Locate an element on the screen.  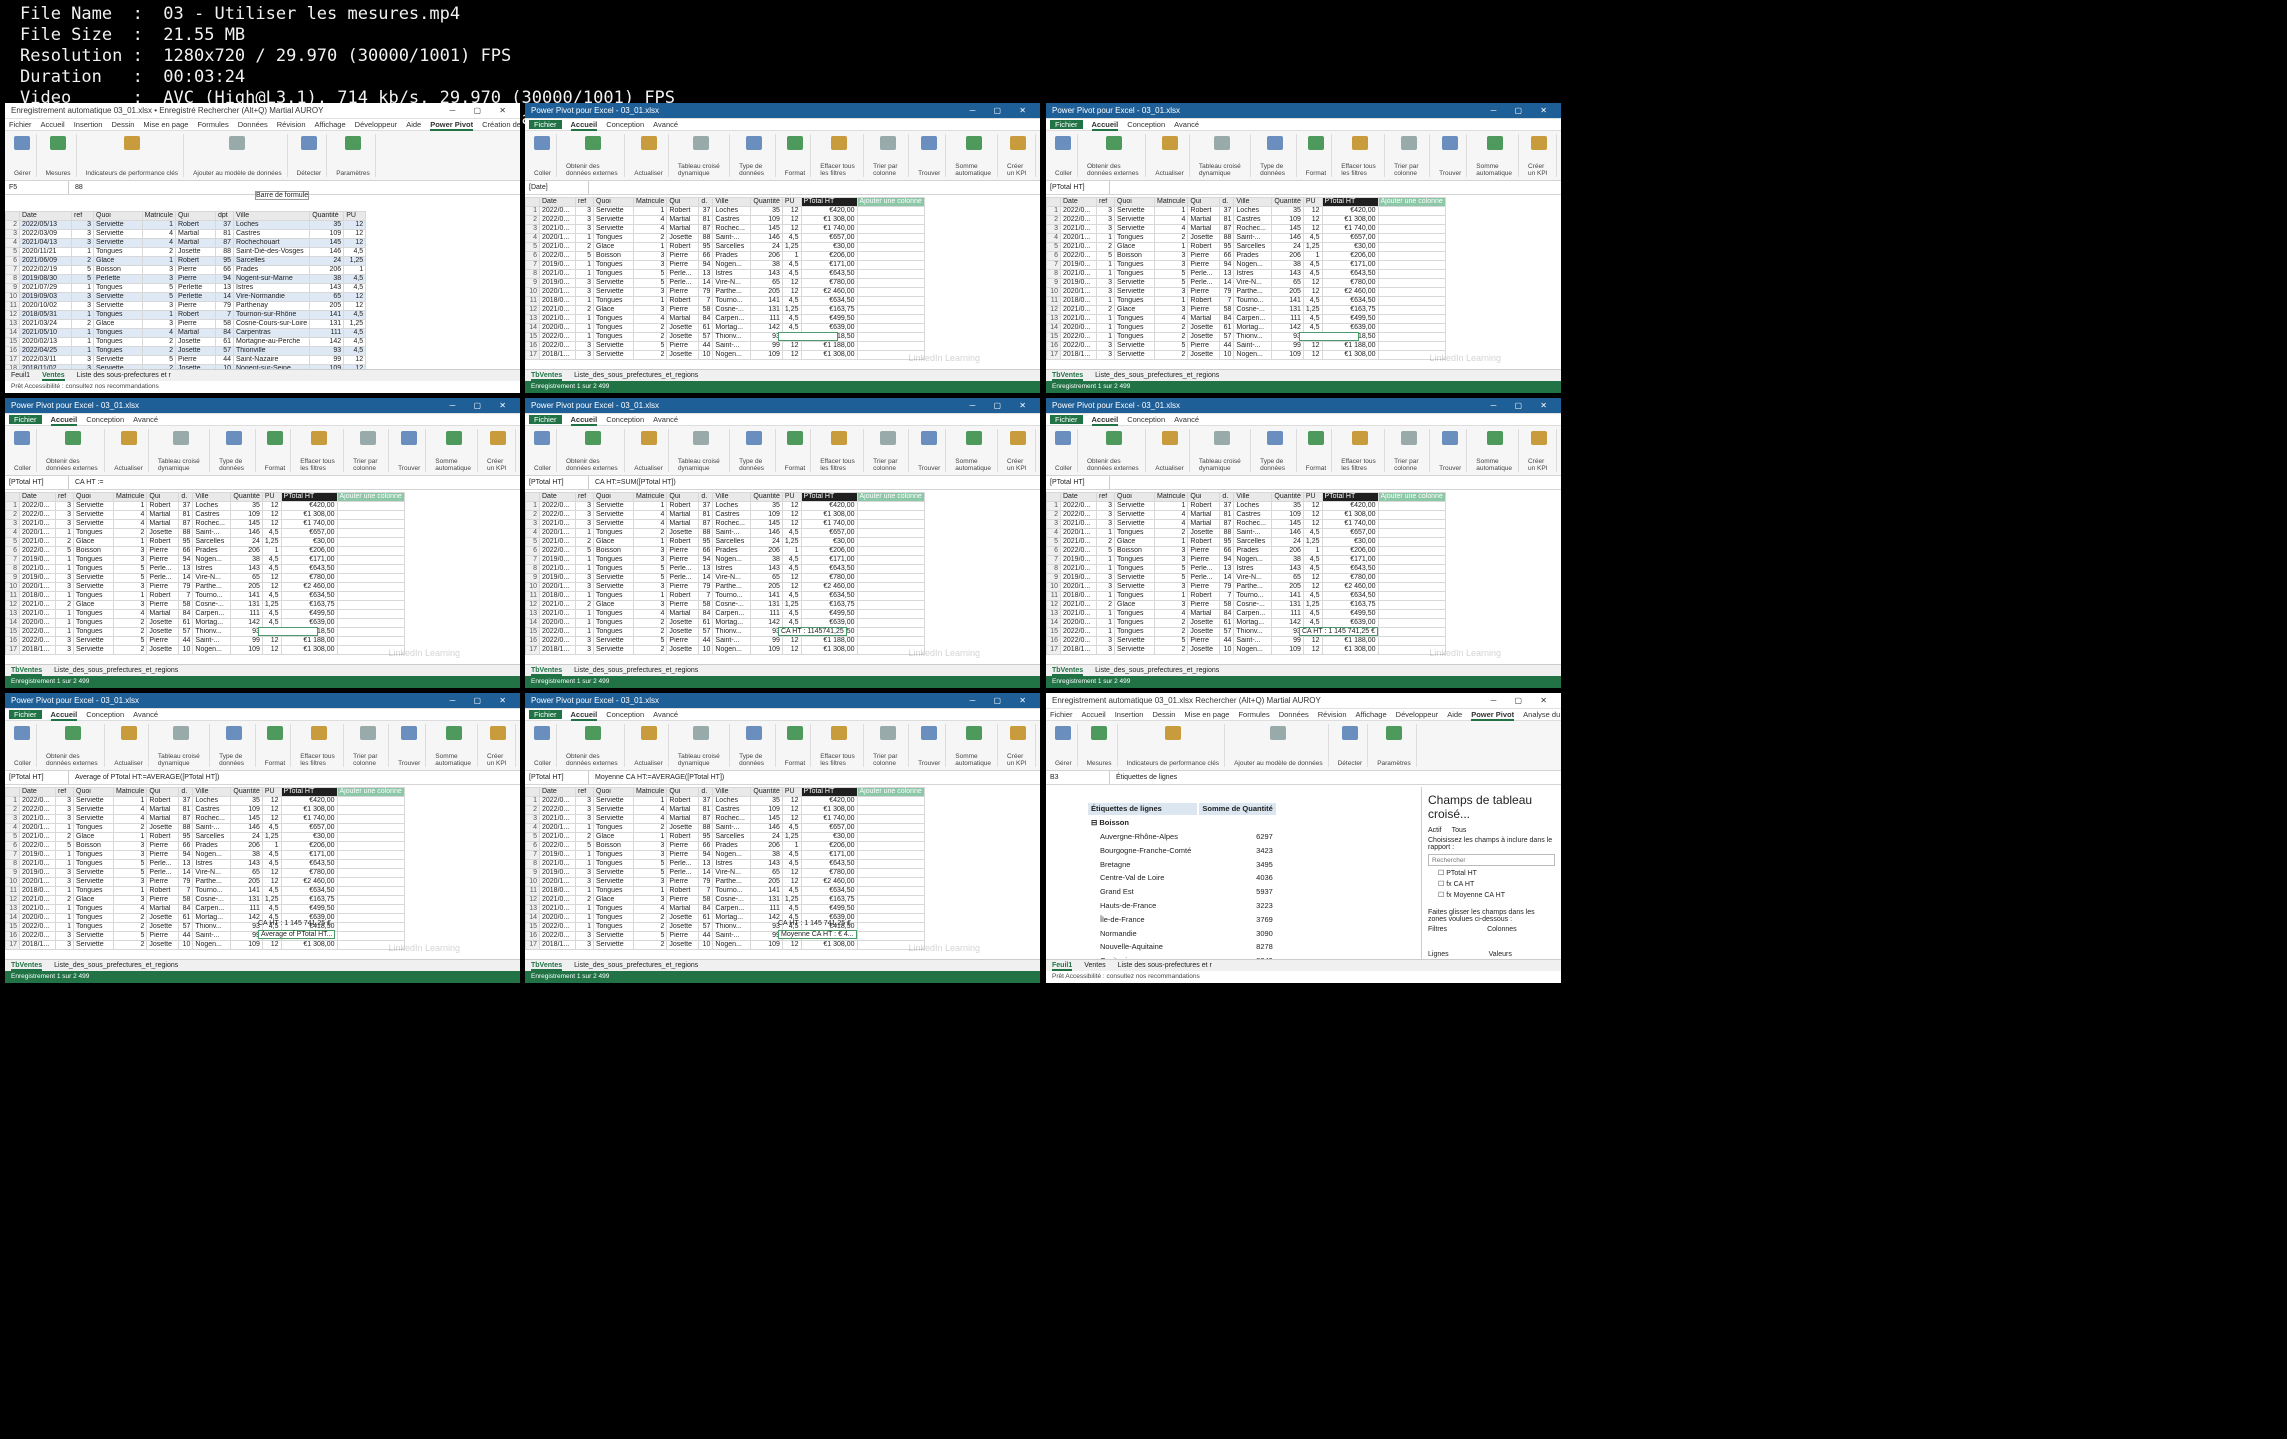
table-cell: 4,5 is located at coordinates (1312, 569).